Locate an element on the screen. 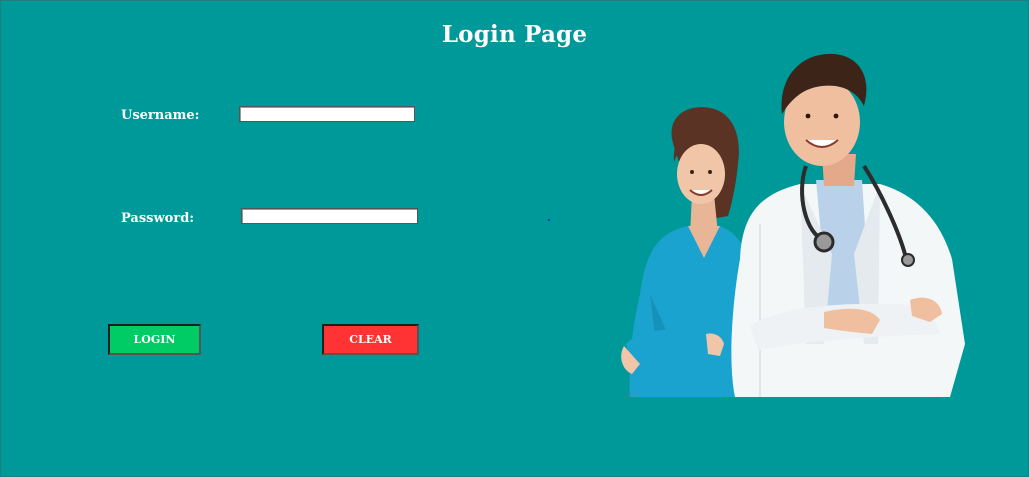  login-button: LOGIN is located at coordinates (154, 339).